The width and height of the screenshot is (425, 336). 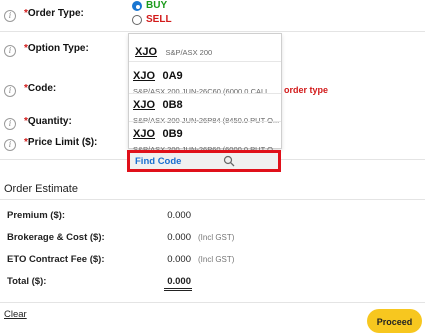 What do you see at coordinates (48, 121) in the screenshot?
I see `quantity-label: *Quantity:` at bounding box center [48, 121].